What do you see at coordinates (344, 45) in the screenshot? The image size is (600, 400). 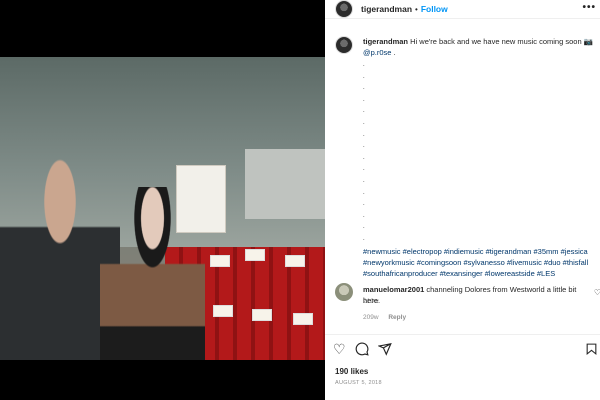 I see `caption-avatar` at bounding box center [344, 45].